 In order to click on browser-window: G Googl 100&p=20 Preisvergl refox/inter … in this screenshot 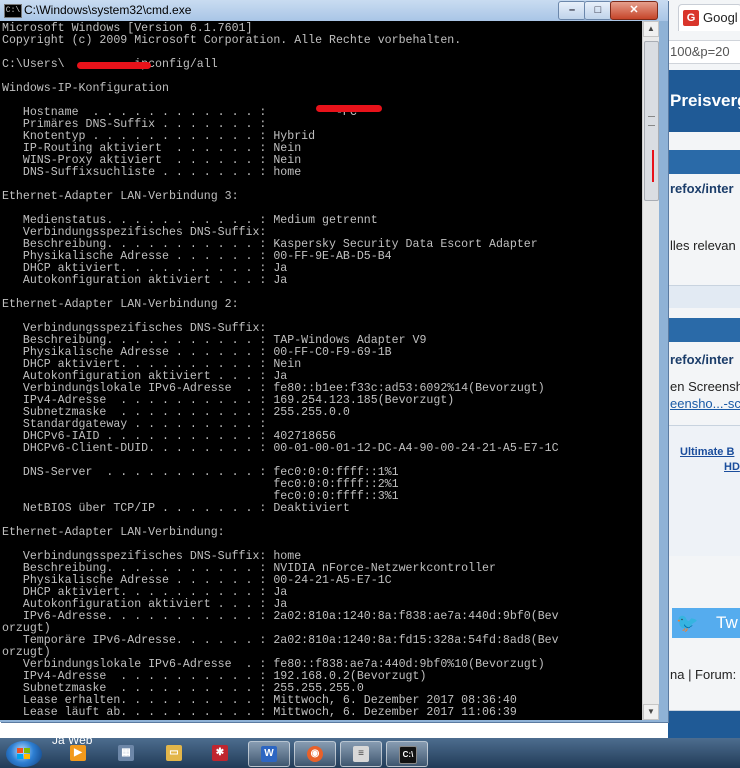, I will do `click(704, 369)`.